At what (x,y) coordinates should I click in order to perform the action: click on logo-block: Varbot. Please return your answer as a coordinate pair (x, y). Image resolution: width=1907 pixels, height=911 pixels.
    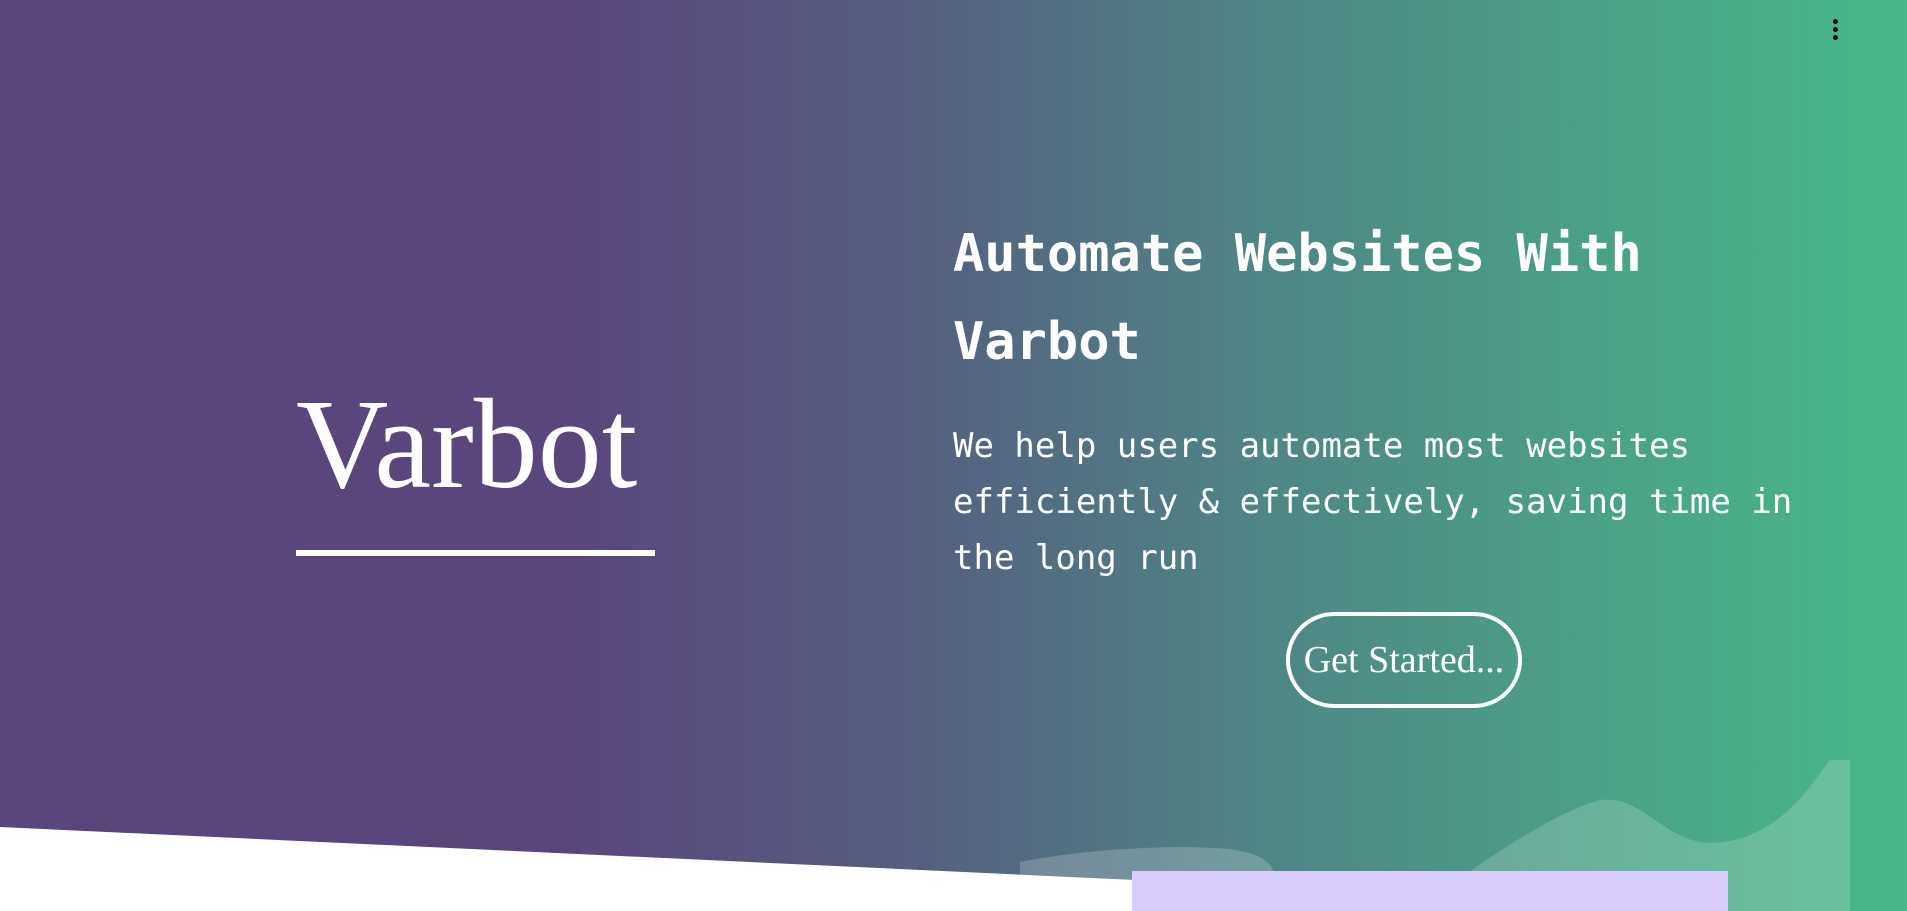
    Looking at the image, I should click on (476, 468).